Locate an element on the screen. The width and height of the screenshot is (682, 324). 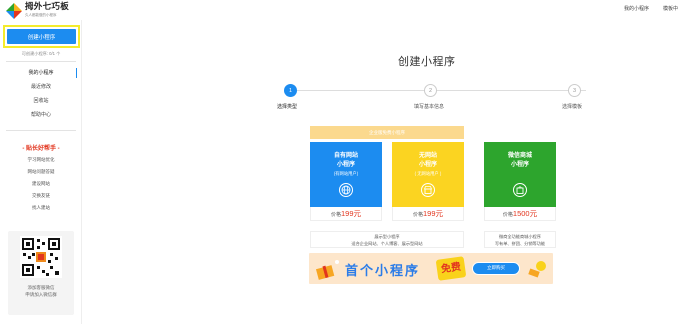
card-subtitle: (有网站用户) is located at coordinates (346, 173).